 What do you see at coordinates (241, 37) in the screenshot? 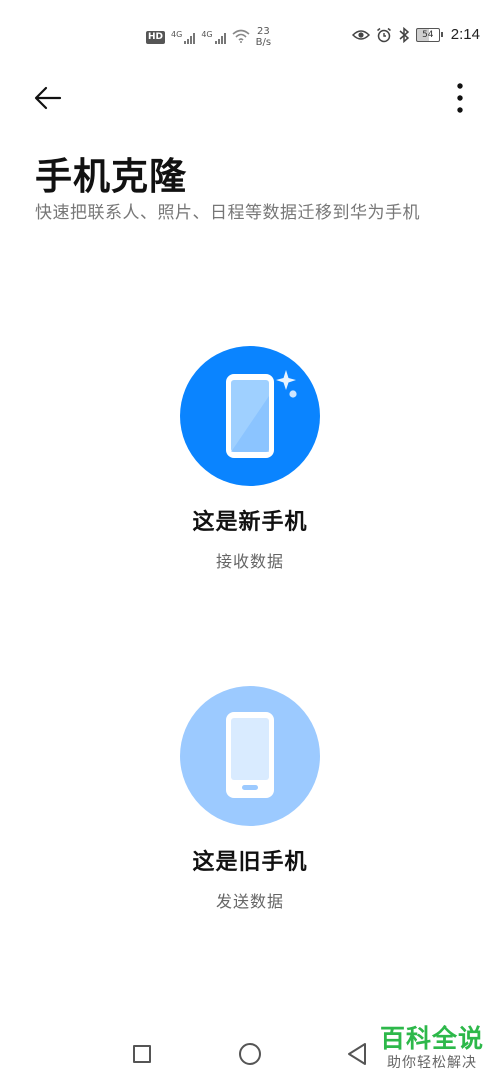
I see `wifi-icon` at bounding box center [241, 37].